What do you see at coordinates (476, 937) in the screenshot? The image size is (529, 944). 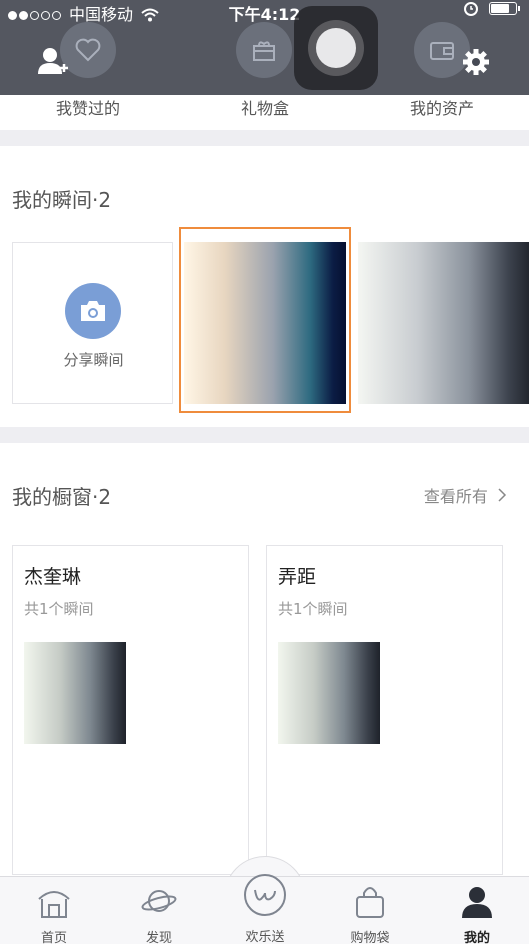 I see `tab-me-label: 我的` at bounding box center [476, 937].